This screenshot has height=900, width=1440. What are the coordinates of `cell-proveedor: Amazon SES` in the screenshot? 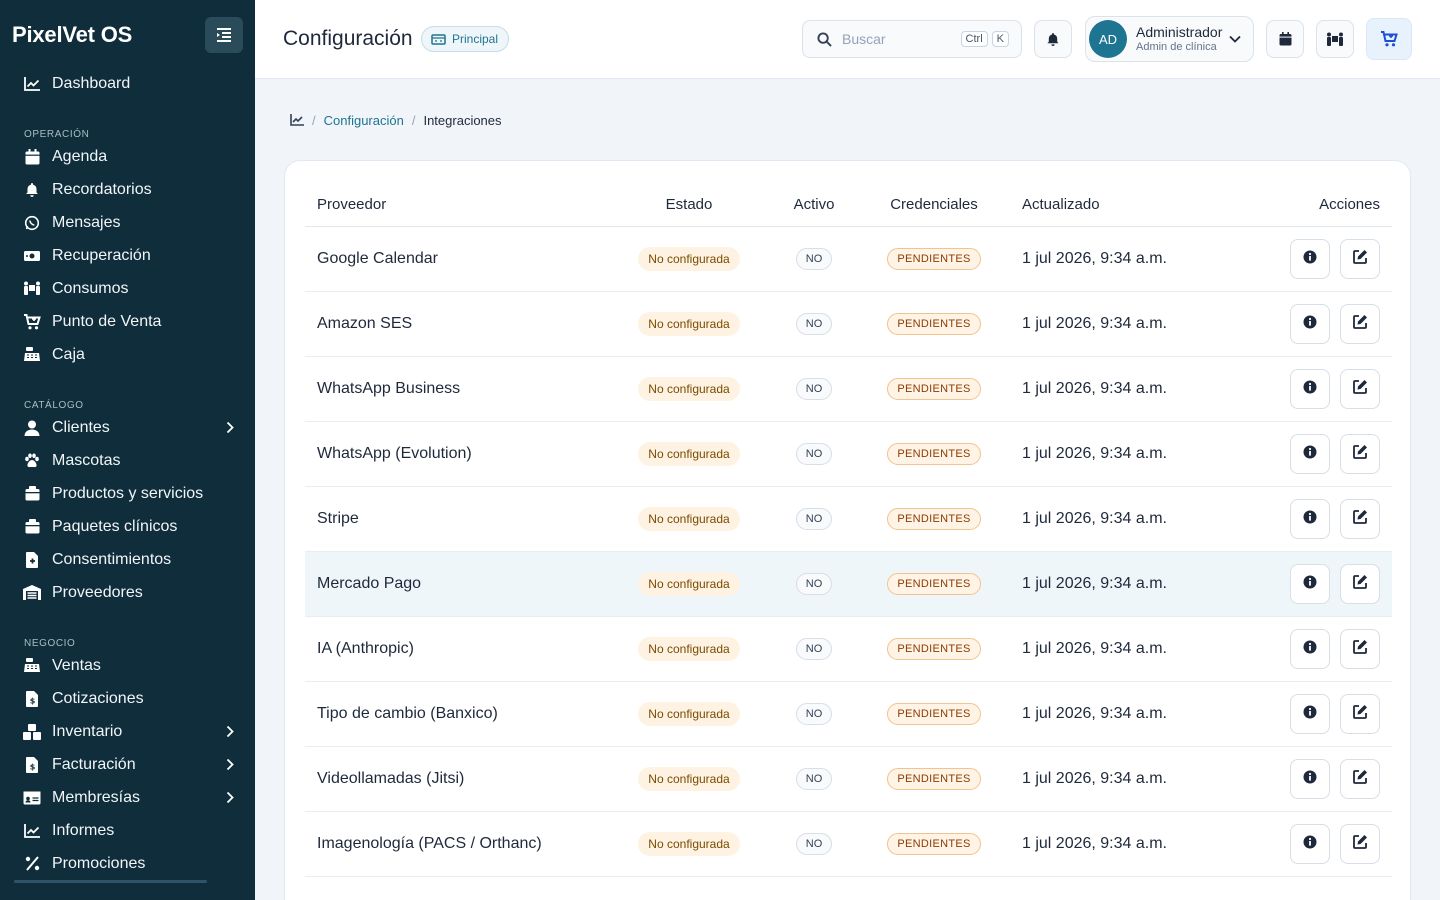 It's located at (365, 323).